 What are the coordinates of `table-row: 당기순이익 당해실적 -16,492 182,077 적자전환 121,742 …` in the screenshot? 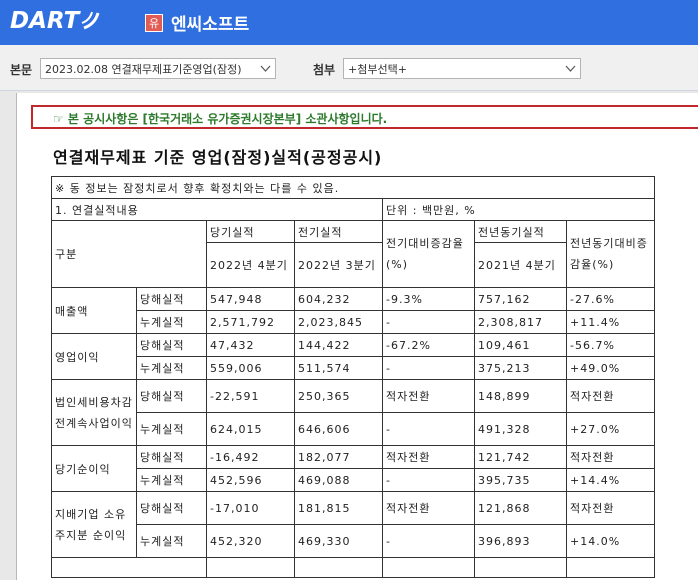 It's located at (353, 468).